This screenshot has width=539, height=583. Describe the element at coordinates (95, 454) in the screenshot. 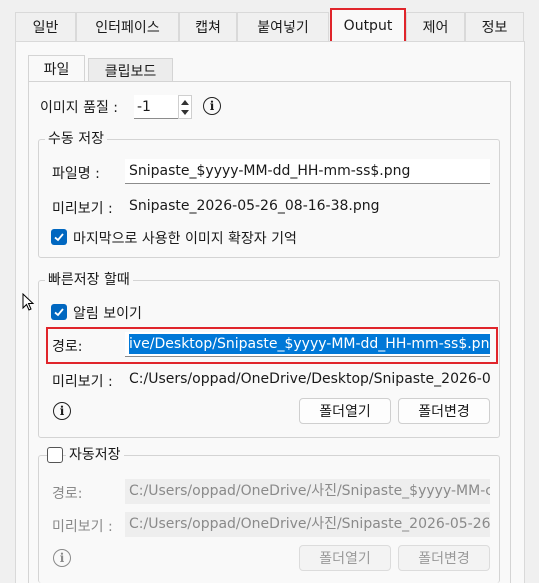

I see `auto-save-title: 자동저장` at that location.